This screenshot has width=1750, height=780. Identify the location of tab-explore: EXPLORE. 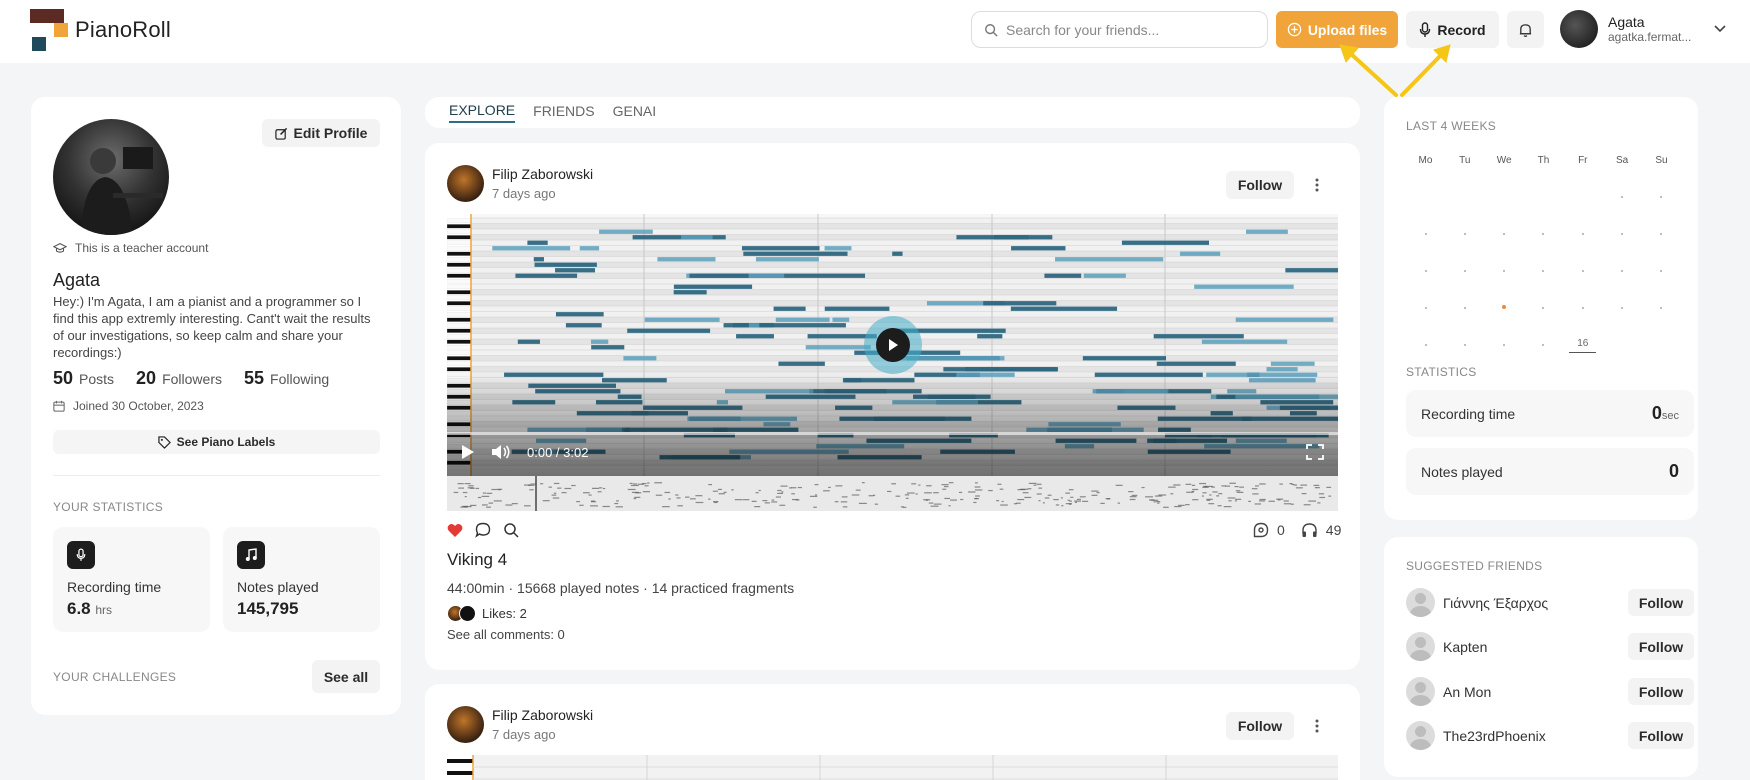
(482, 112).